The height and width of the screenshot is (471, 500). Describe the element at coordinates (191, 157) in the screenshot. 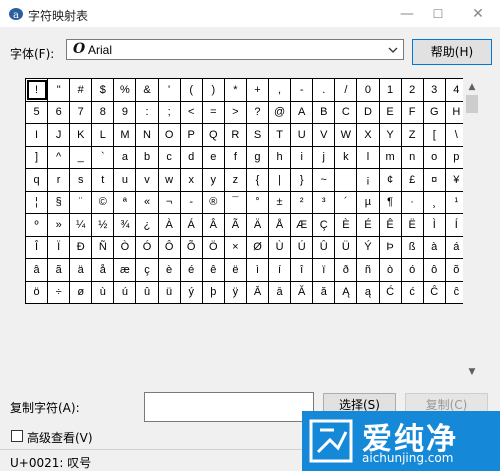

I see `character-cell: d` at that location.